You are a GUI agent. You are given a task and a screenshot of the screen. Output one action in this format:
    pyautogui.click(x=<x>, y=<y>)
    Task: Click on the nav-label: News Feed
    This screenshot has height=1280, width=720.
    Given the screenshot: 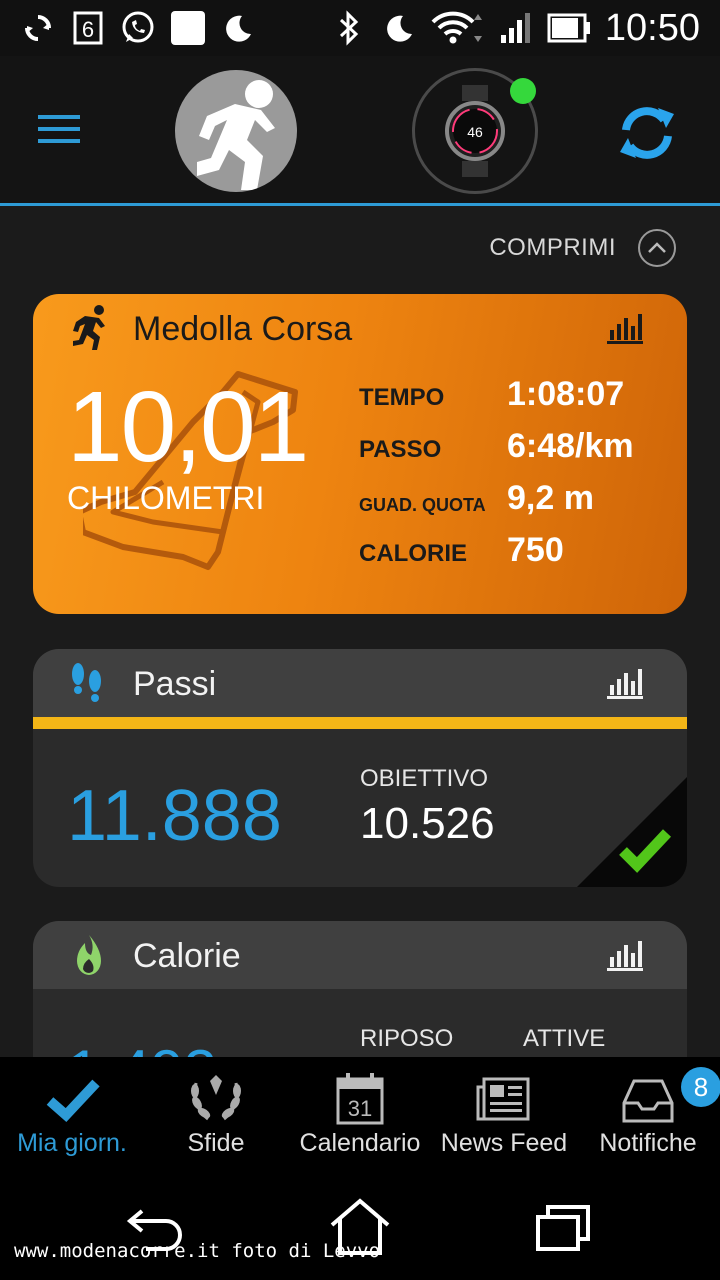 What is the action you would take?
    pyautogui.click(x=504, y=1143)
    